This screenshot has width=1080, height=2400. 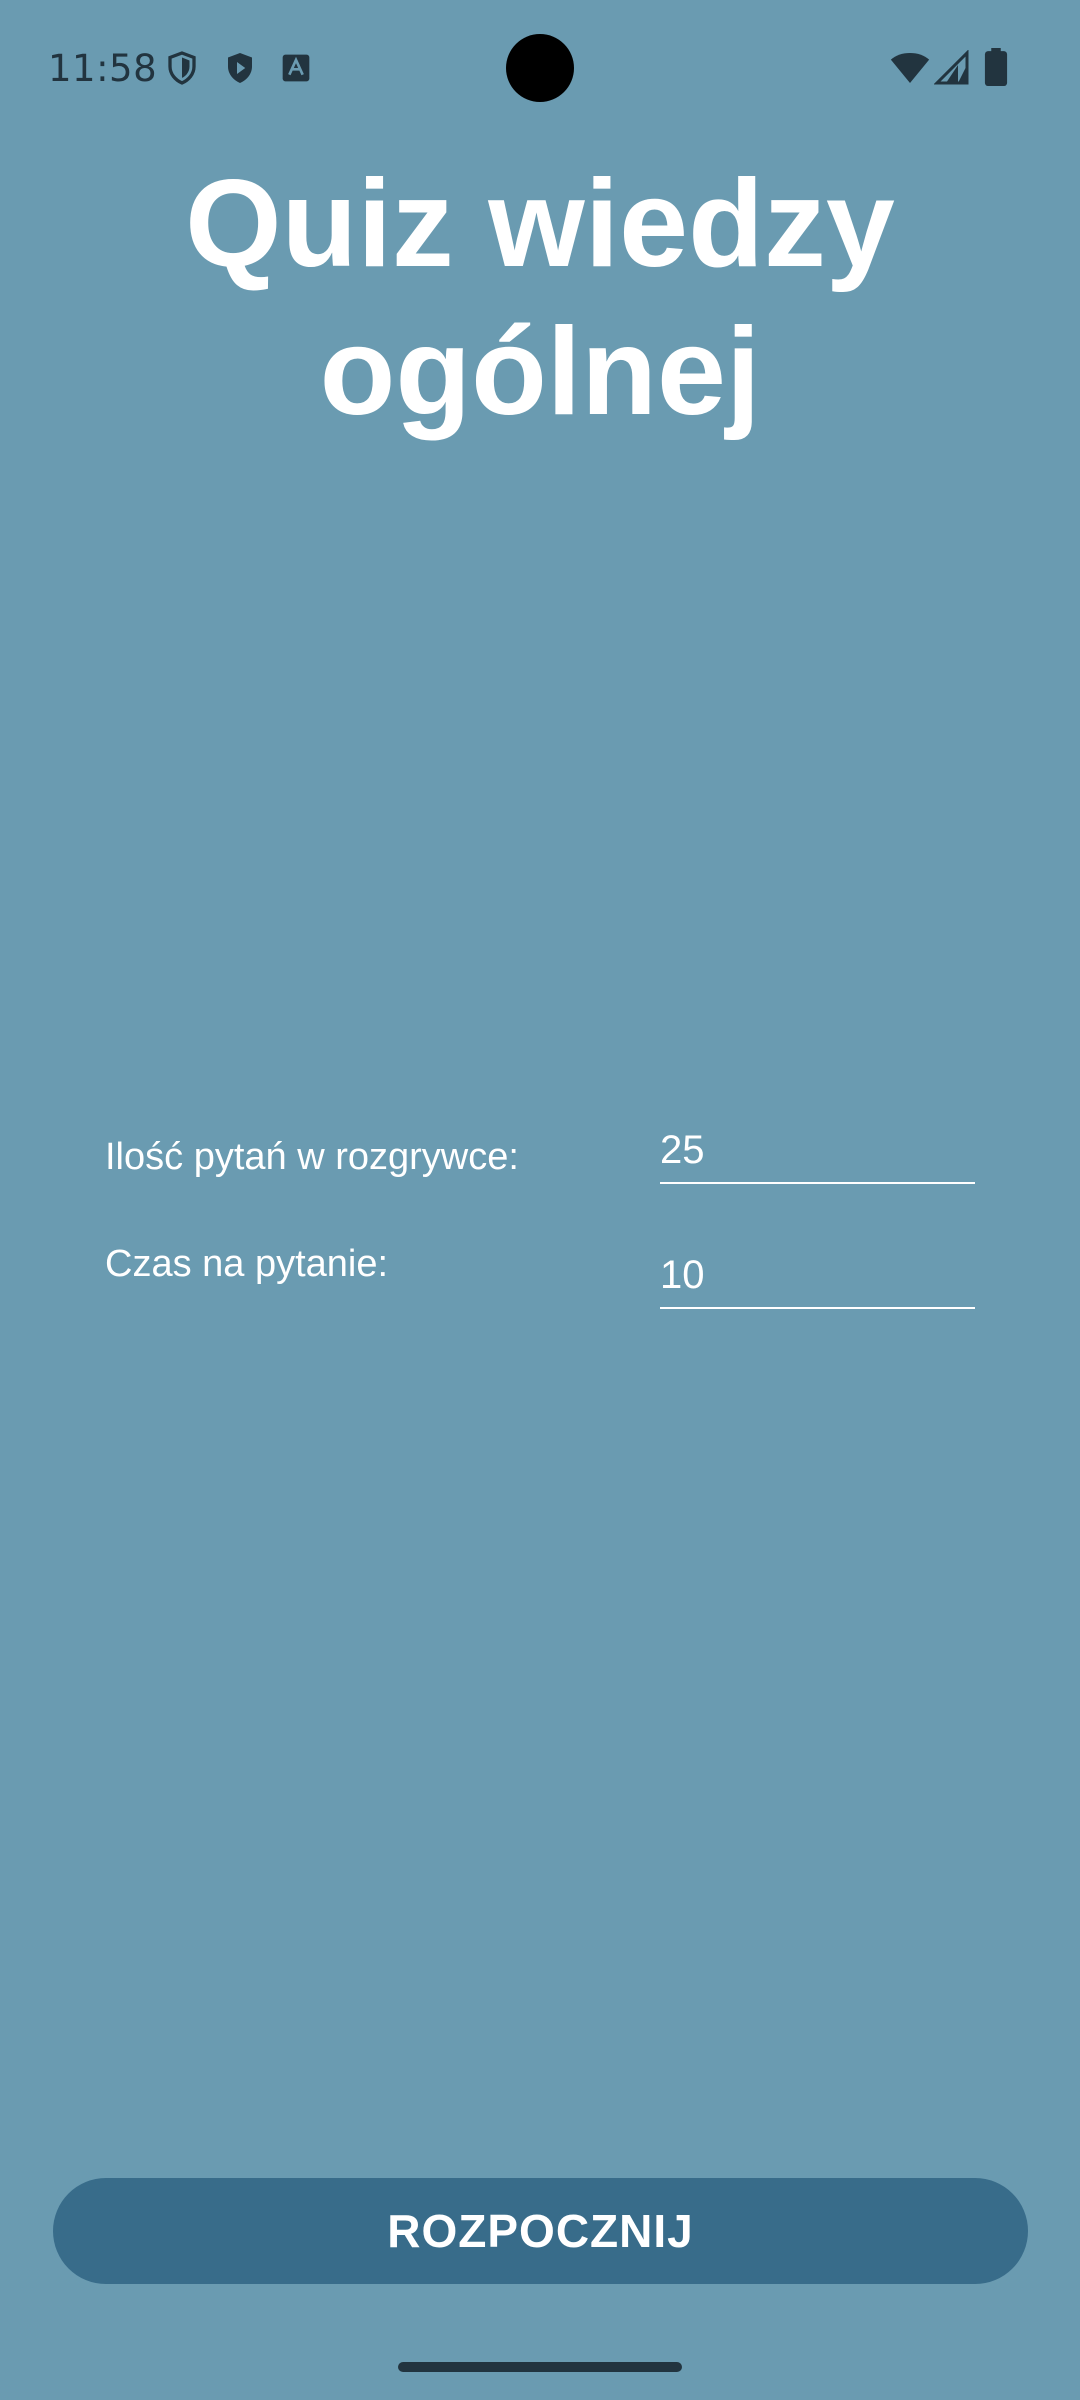 I want to click on title-line-2: ogólnej, so click(x=540, y=372).